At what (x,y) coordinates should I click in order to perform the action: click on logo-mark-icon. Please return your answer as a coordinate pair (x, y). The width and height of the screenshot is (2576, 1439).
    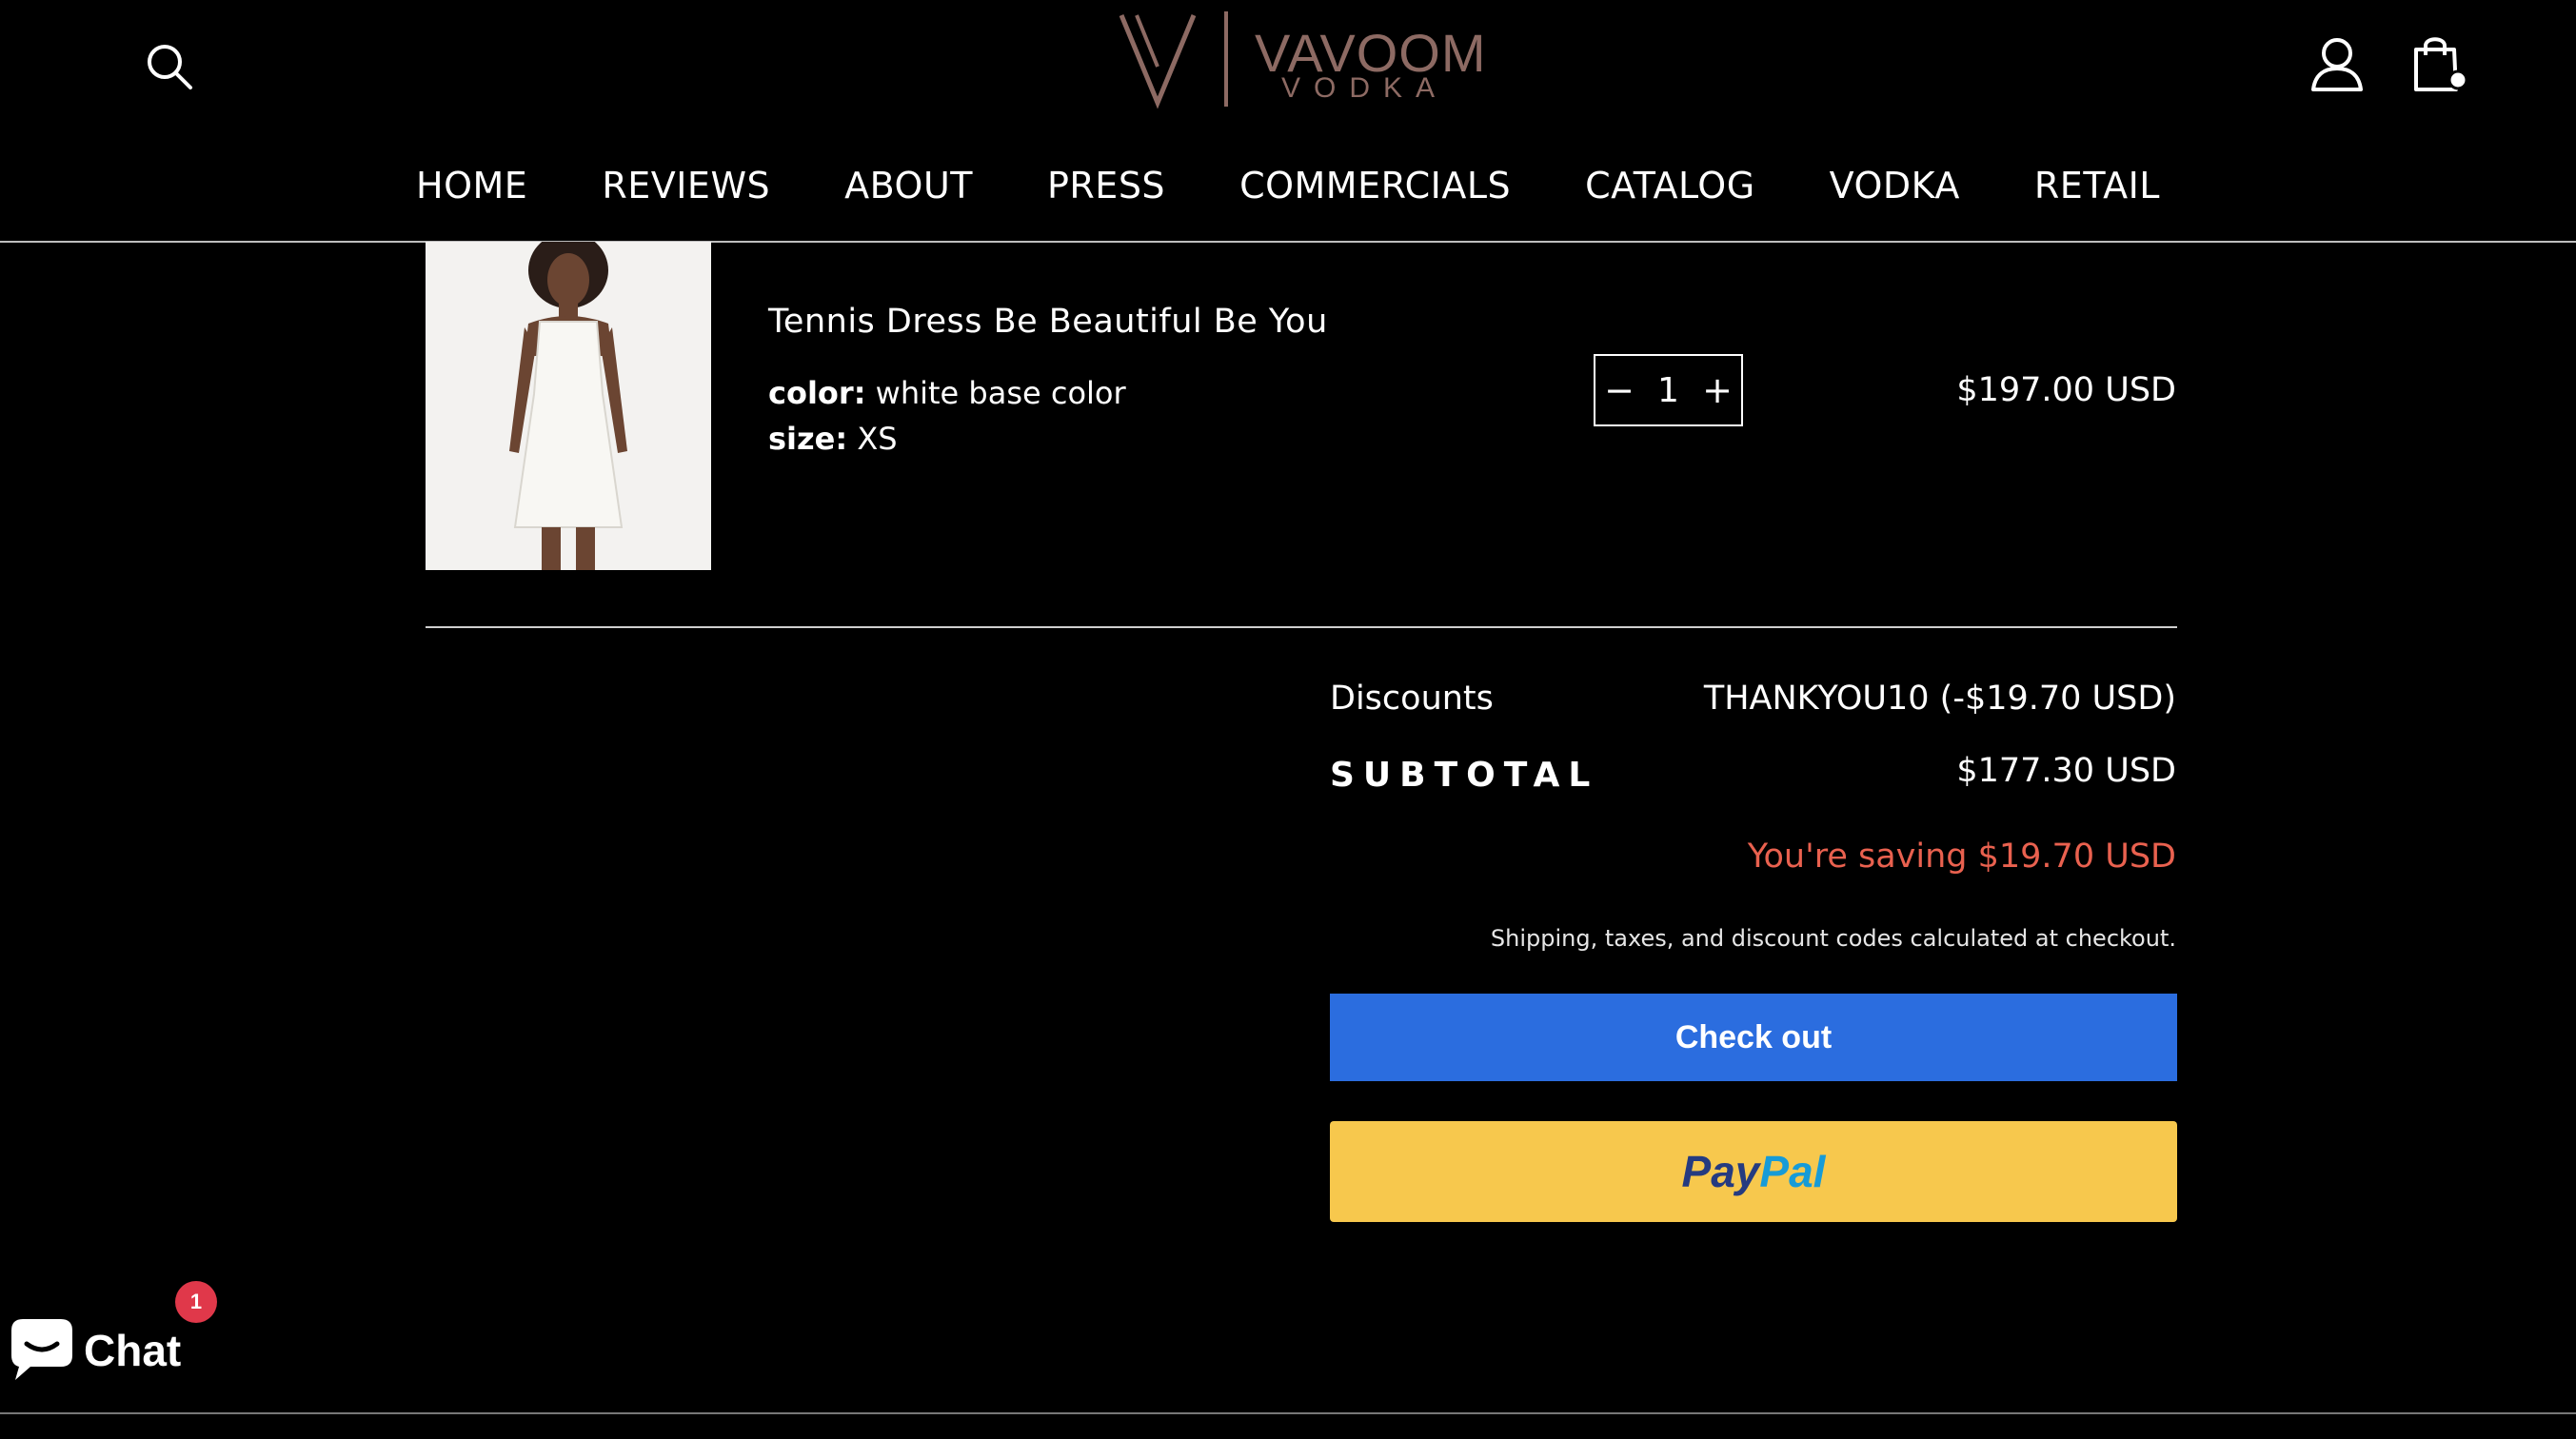
    Looking at the image, I should click on (1173, 60).